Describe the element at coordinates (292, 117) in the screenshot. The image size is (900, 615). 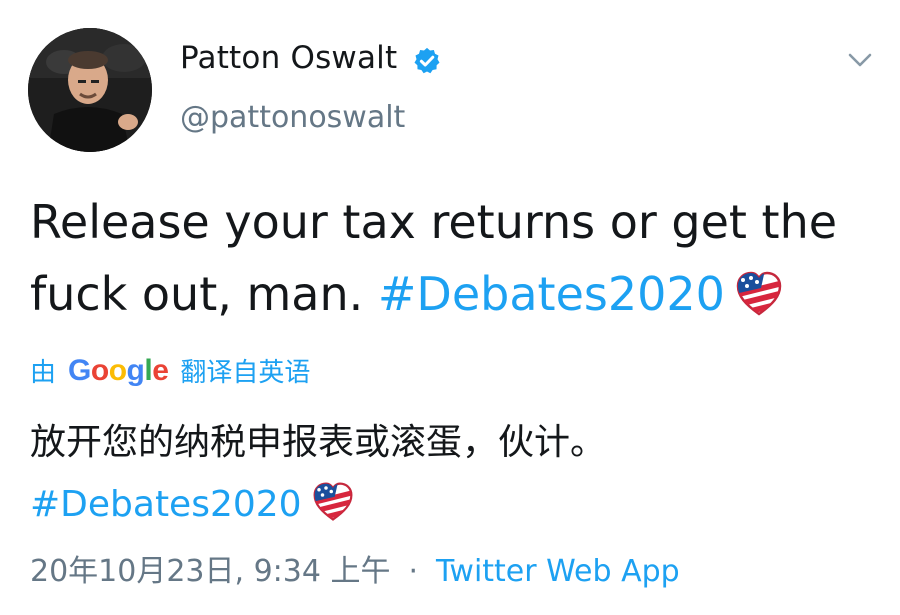
I see `user-handle: @pattonoswalt` at that location.